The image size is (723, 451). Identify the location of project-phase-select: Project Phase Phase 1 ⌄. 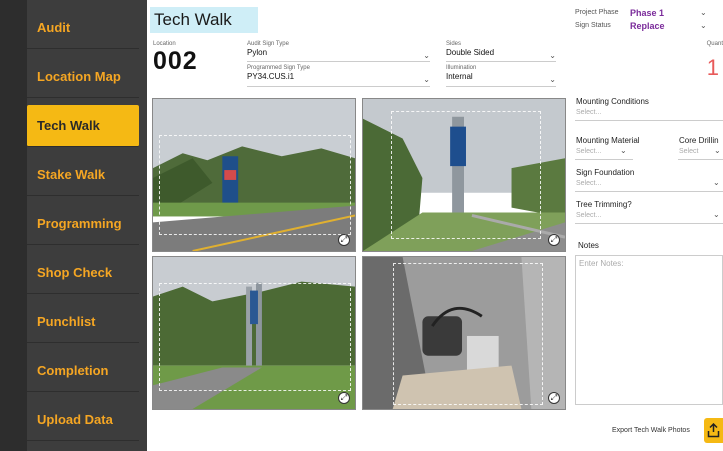
(641, 12).